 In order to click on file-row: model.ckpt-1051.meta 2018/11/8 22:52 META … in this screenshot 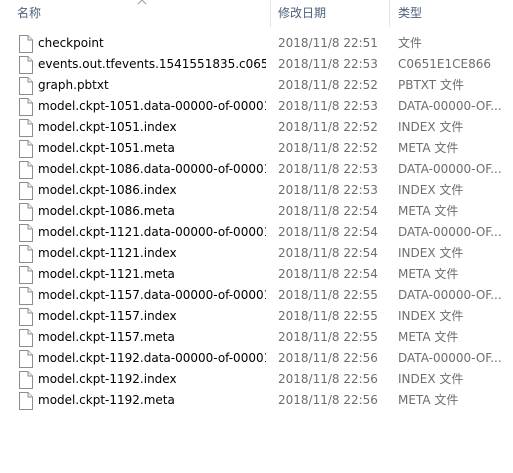, I will do `click(256, 148)`.